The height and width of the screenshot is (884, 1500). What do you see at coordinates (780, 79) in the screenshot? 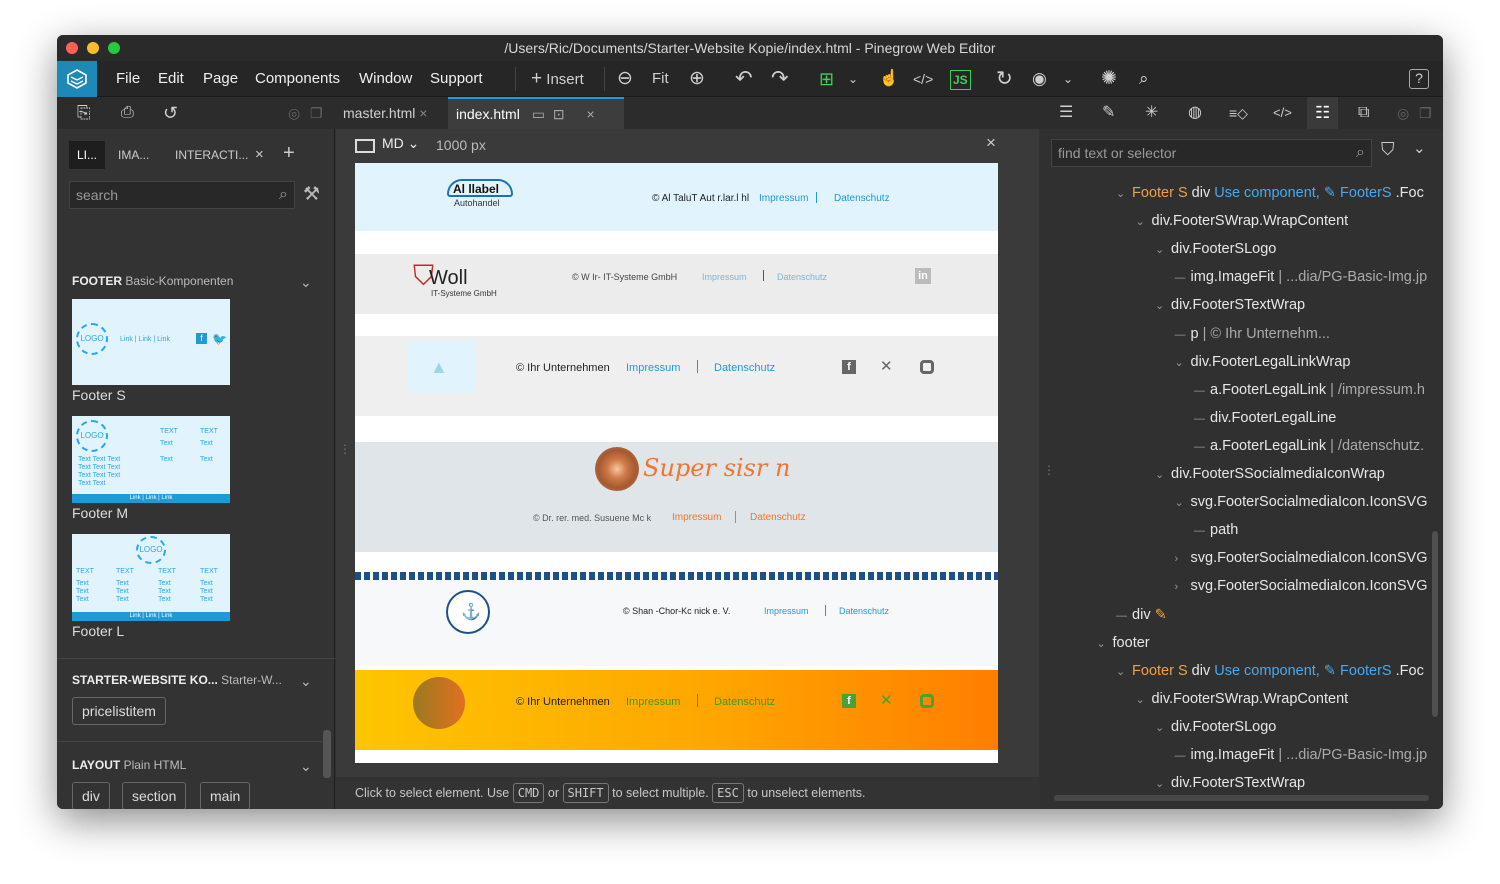
I see `redo-icon: ↷` at bounding box center [780, 79].